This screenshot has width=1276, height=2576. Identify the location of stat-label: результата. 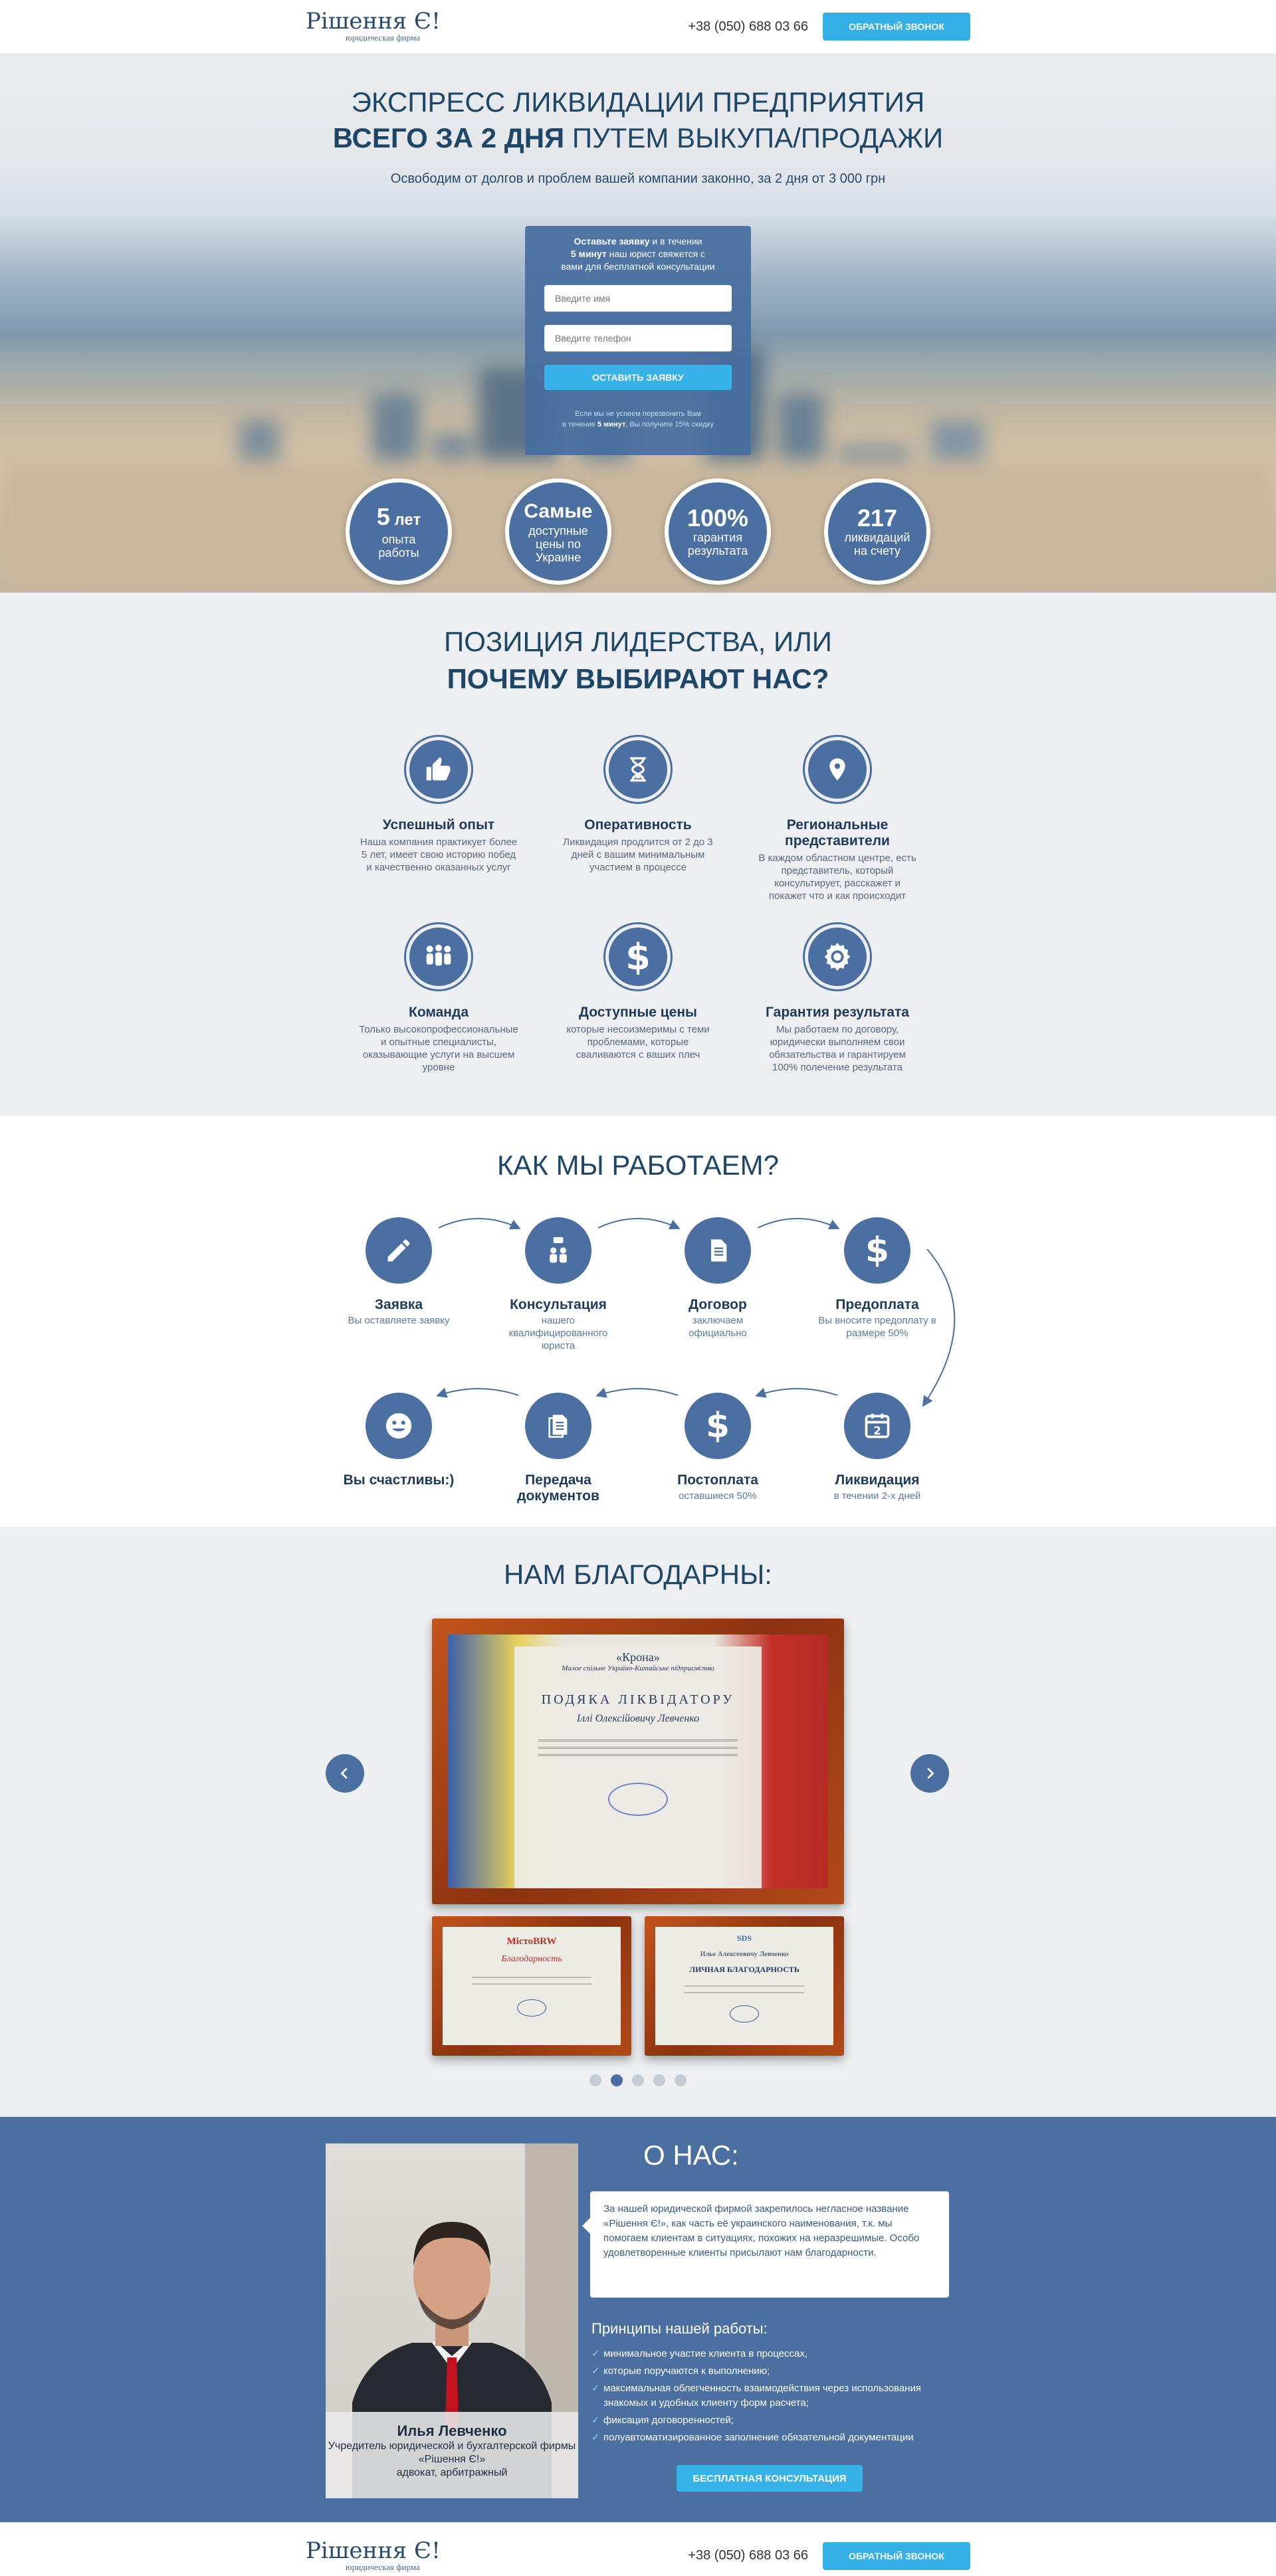
(717, 550).